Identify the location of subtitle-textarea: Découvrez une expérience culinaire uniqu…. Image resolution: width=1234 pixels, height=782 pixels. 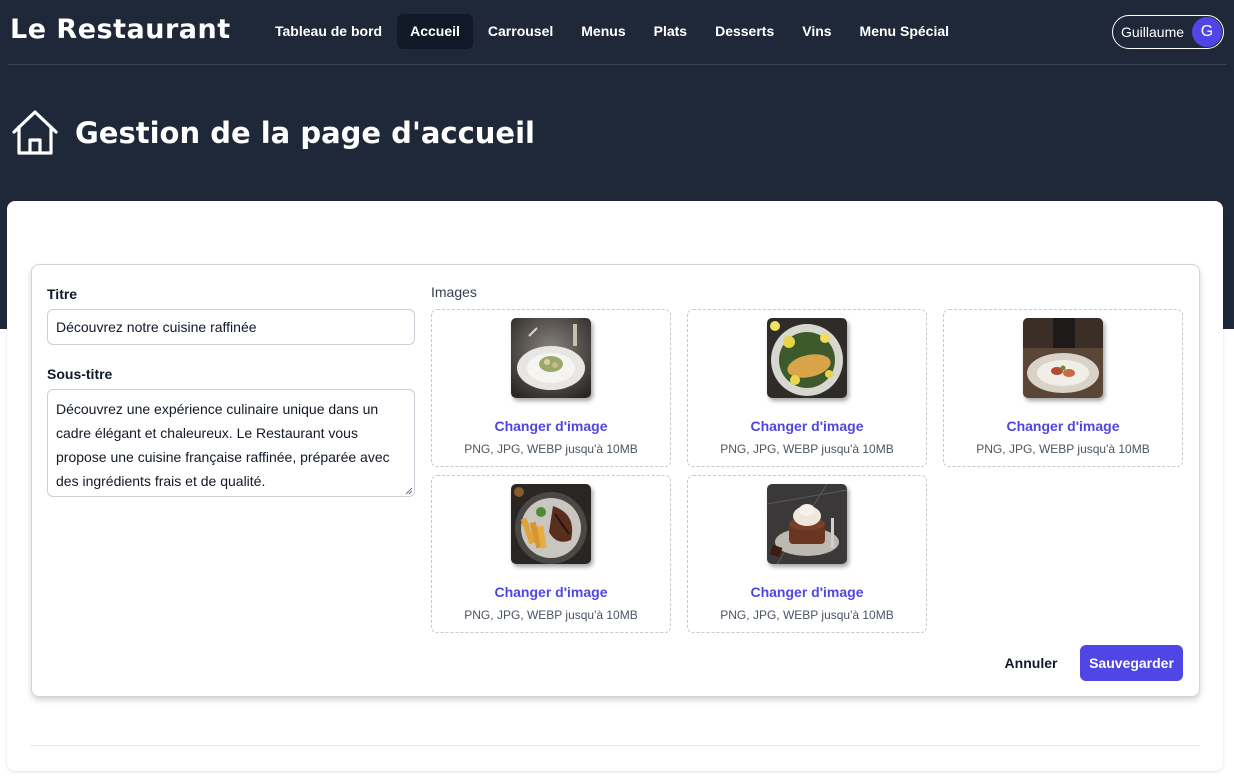
(231, 443).